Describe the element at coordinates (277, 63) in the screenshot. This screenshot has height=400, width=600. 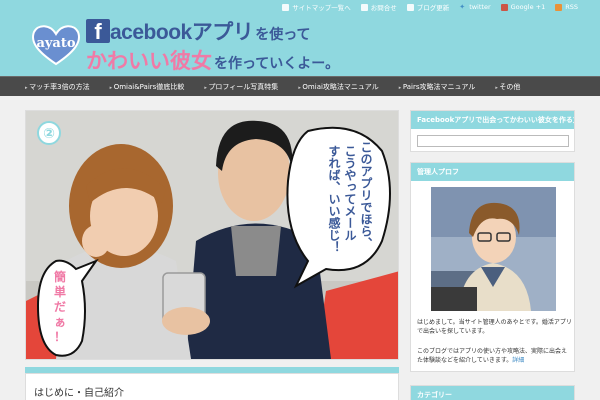
I see `title-tsukutte-iku: を作っていくよー。` at that location.